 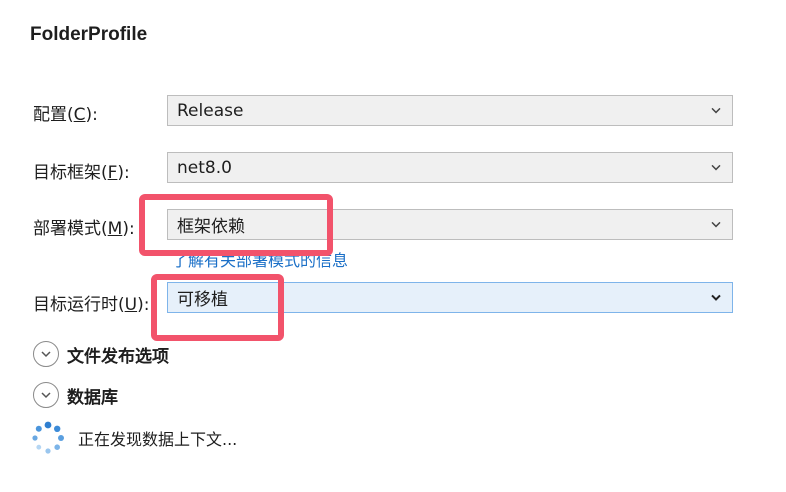 I want to click on loading-spinner-icon, so click(x=48, y=437).